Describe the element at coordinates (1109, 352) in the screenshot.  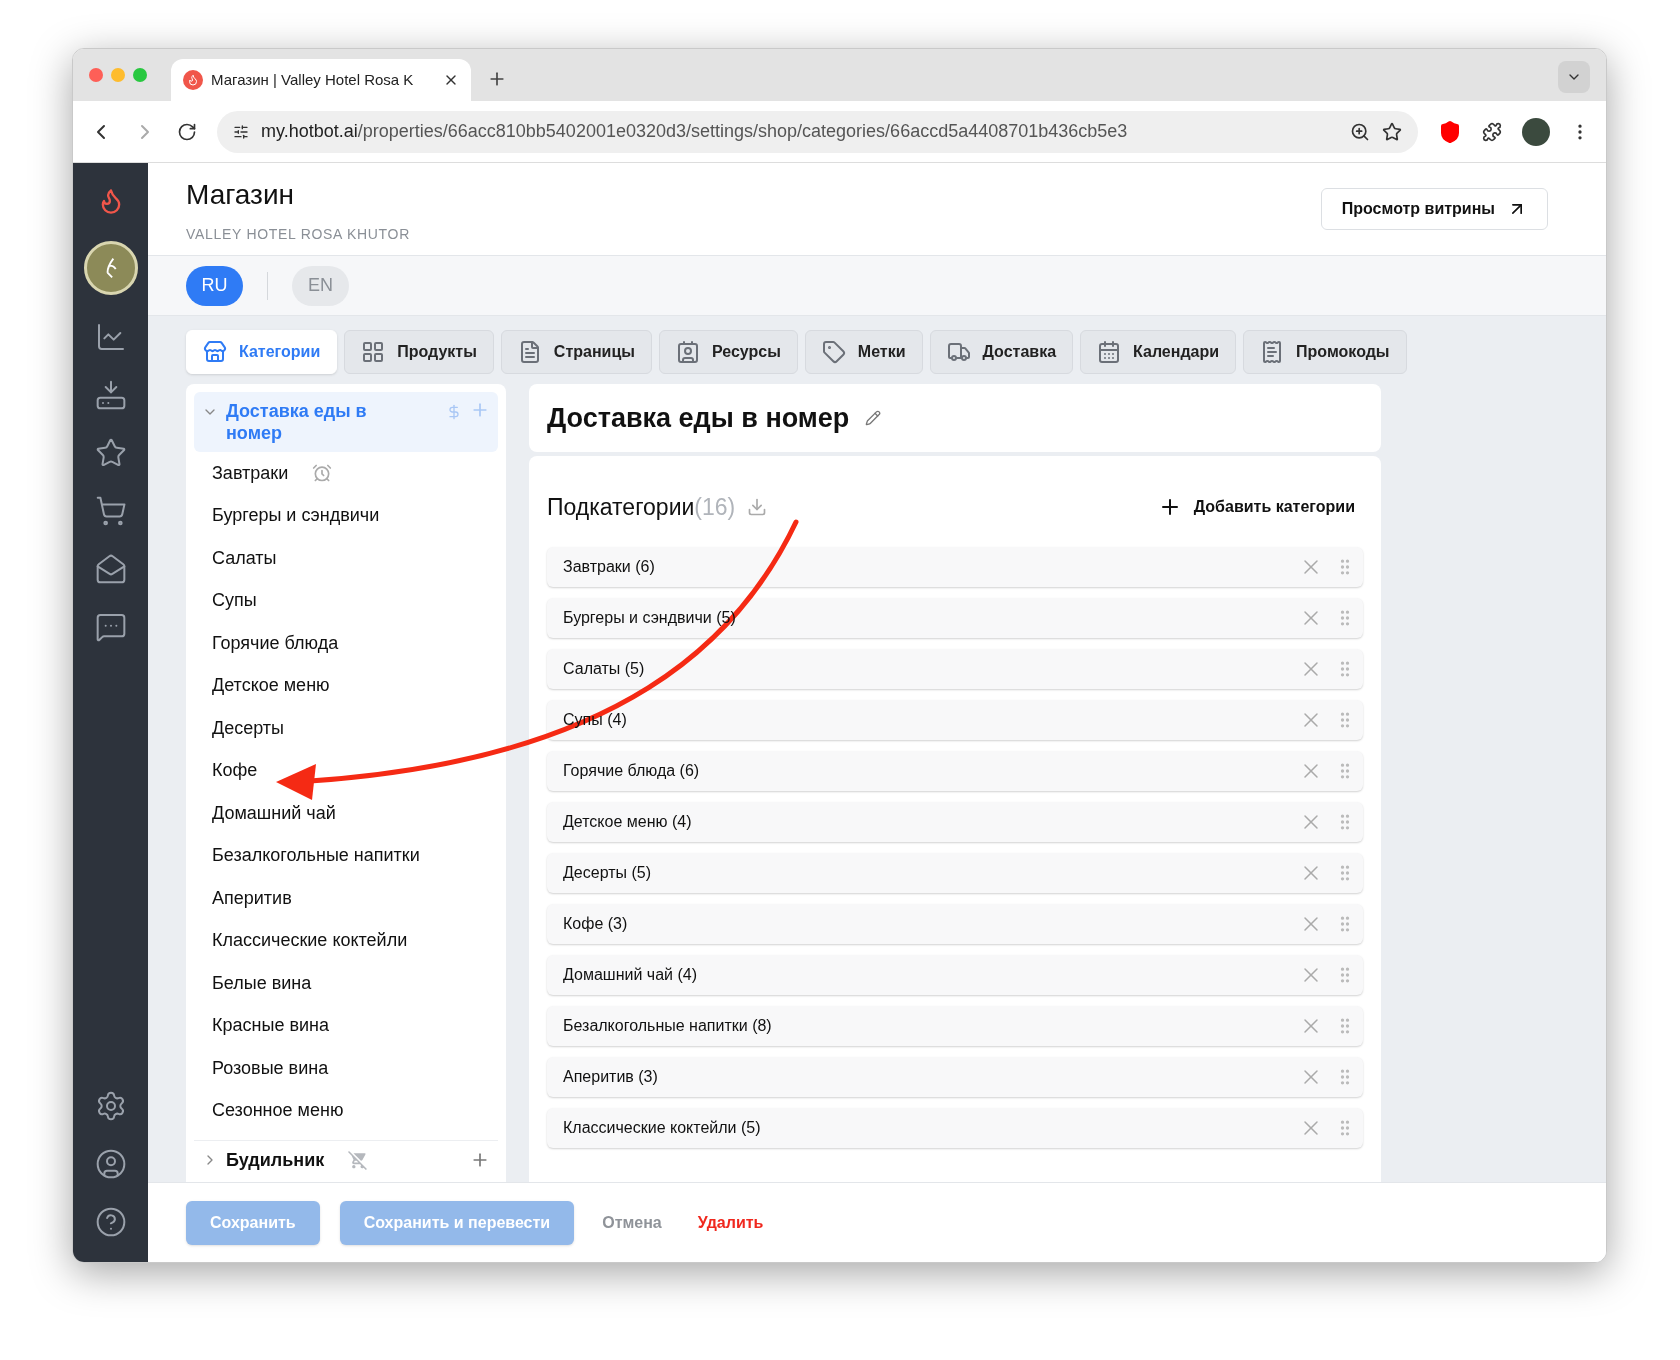
I see `calendar-icon` at that location.